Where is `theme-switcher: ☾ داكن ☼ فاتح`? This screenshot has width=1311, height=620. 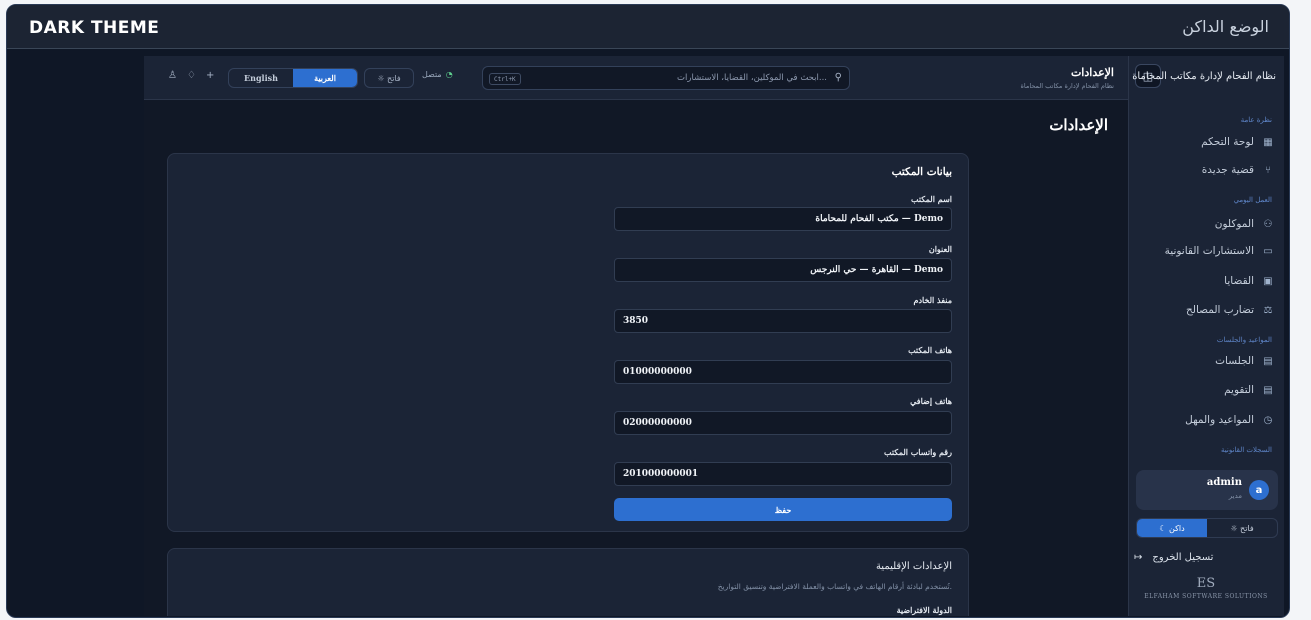 theme-switcher: ☾ داكن ☼ فاتح is located at coordinates (1207, 528).